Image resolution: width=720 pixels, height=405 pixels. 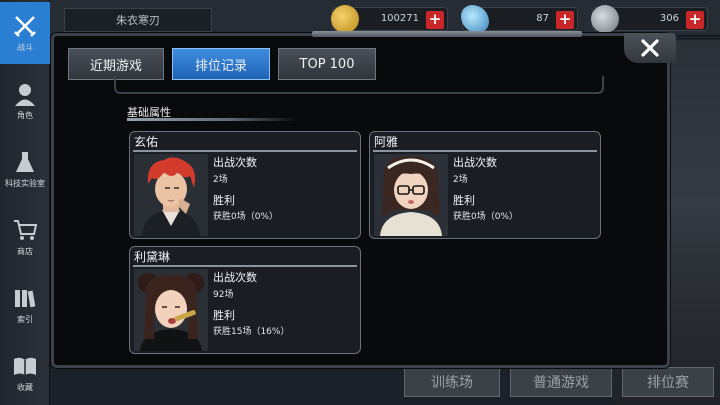 I want to click on close-icon, so click(x=650, y=48).